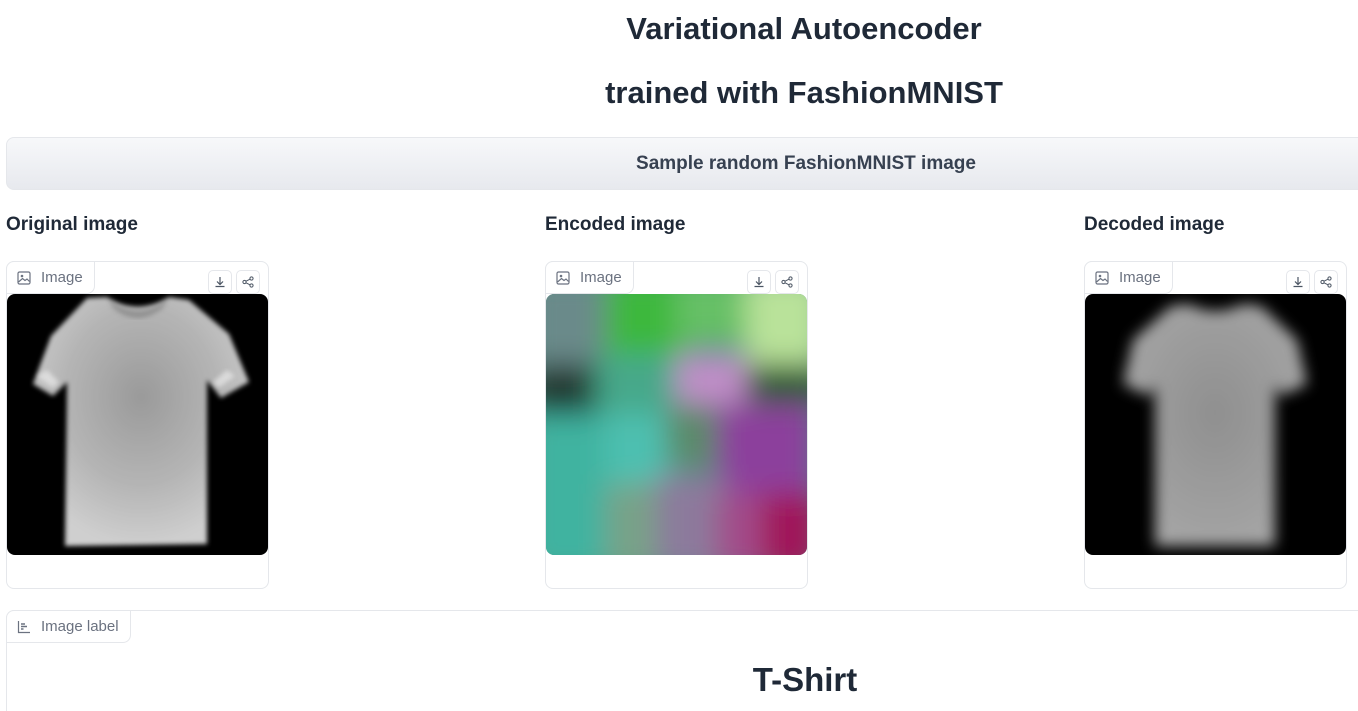 Image resolution: width=1358 pixels, height=711 pixels. I want to click on image-label-tag: Image label, so click(68, 626).